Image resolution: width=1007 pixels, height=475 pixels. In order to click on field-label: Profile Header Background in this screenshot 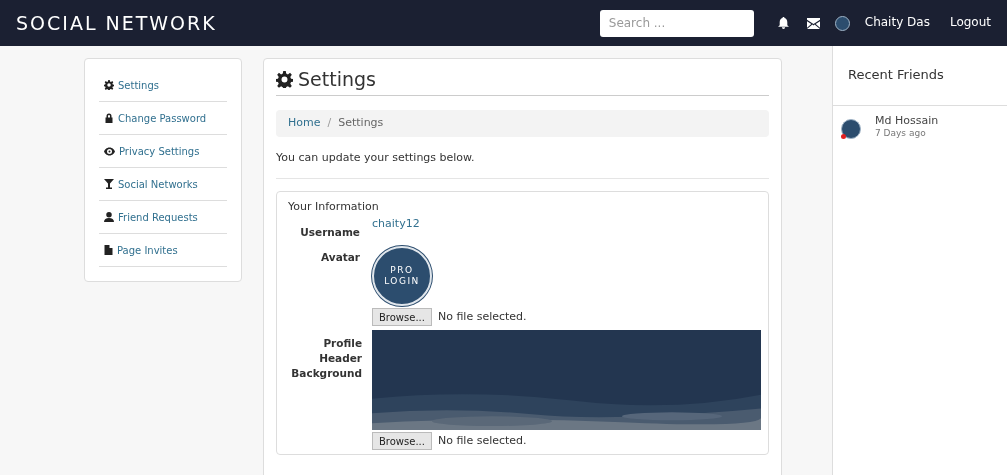, I will do `click(326, 359)`.